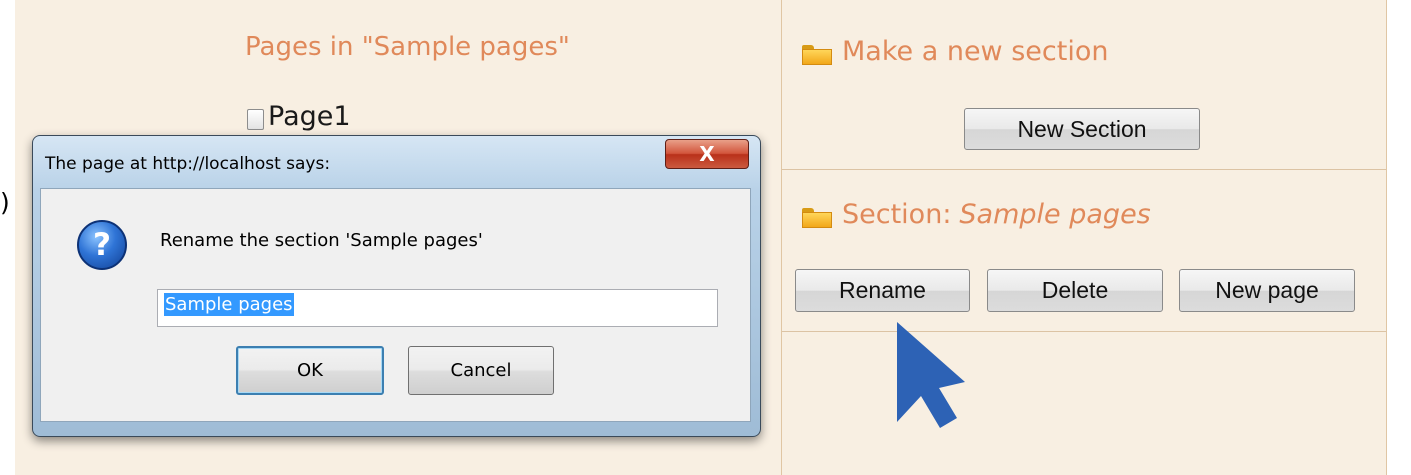 The height and width of the screenshot is (475, 1411). I want to click on new-page-button: New page, so click(1267, 290).